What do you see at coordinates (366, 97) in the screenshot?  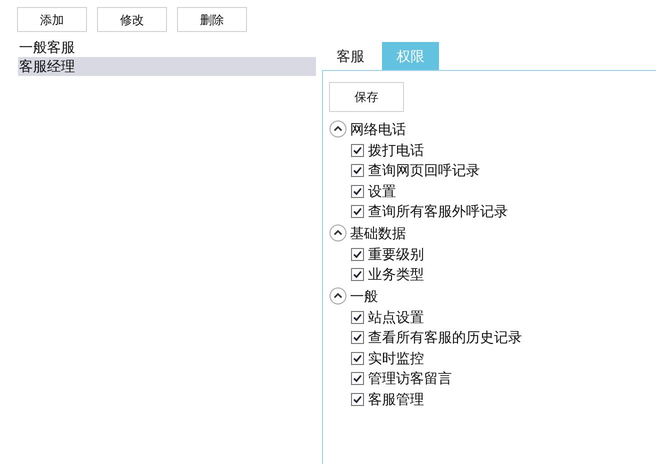 I see `save-button: 保存` at bounding box center [366, 97].